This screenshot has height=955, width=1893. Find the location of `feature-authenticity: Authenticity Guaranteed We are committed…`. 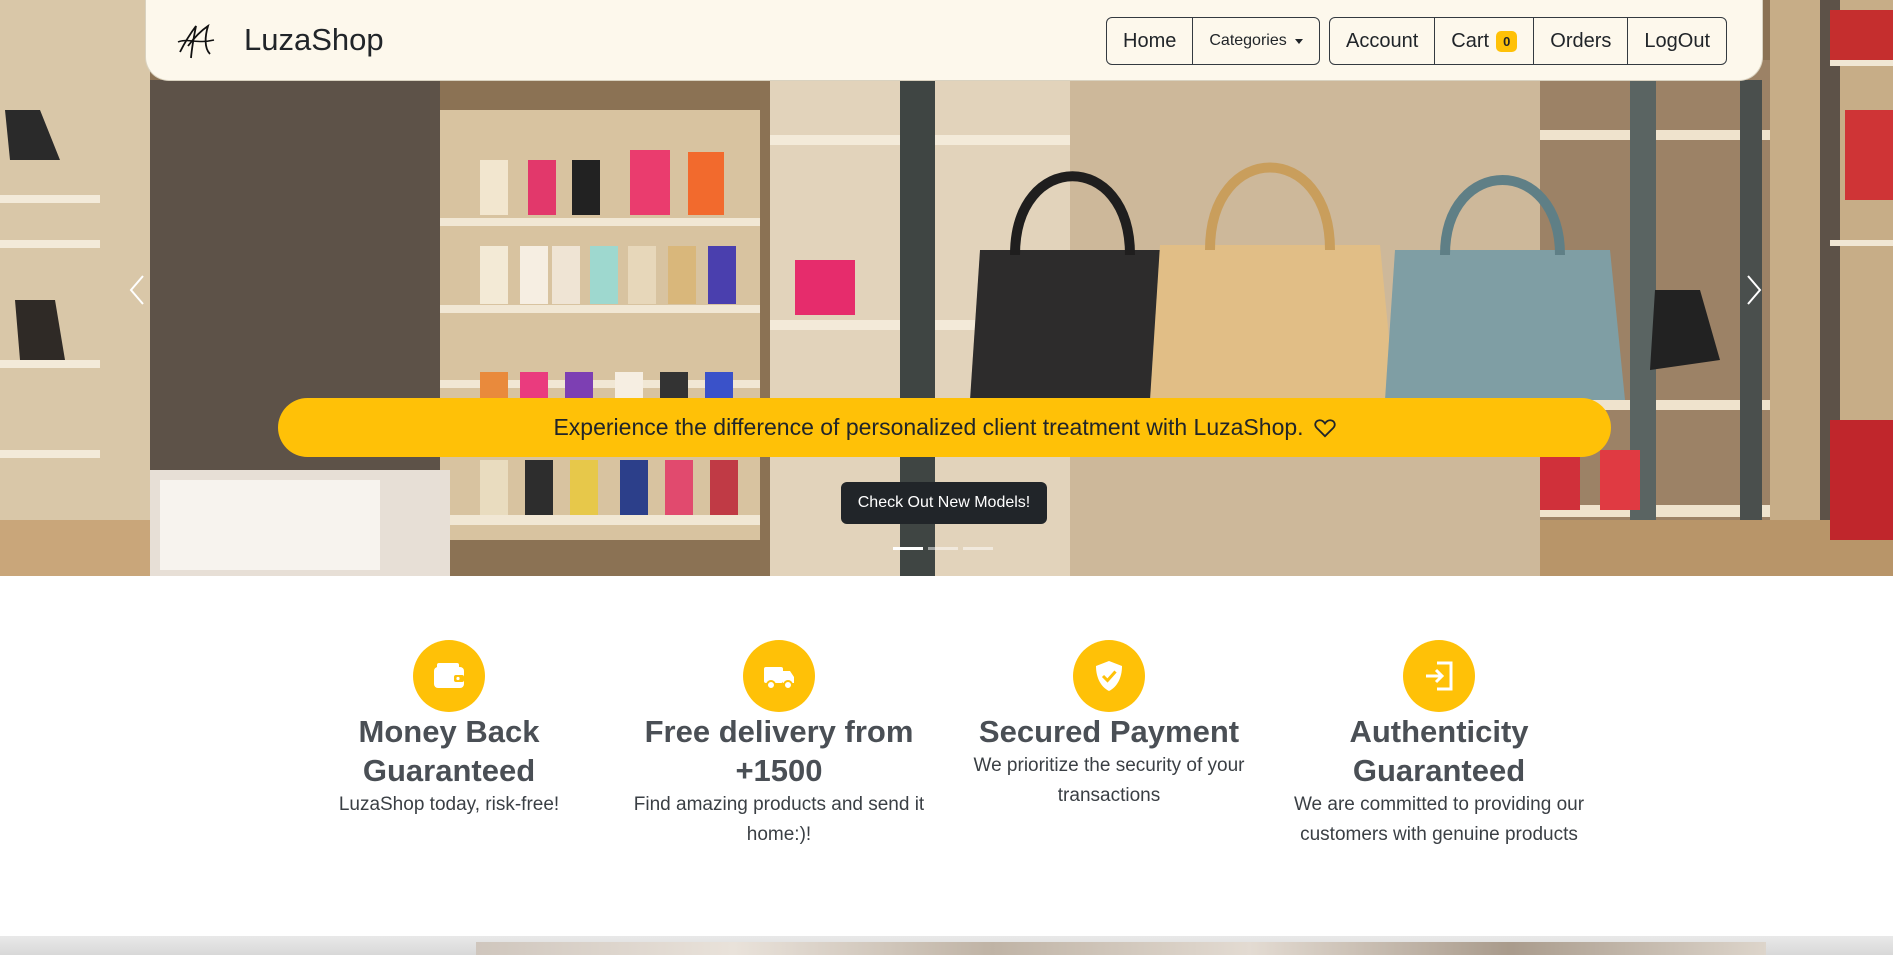

feature-authenticity: Authenticity Guaranteed We are committed… is located at coordinates (1439, 745).